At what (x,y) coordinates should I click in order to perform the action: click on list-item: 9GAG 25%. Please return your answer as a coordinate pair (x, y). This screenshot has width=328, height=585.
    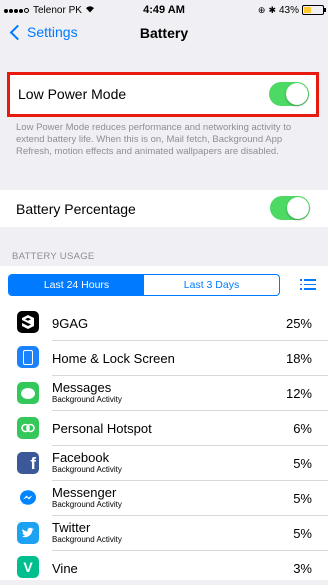
    Looking at the image, I should click on (164, 323).